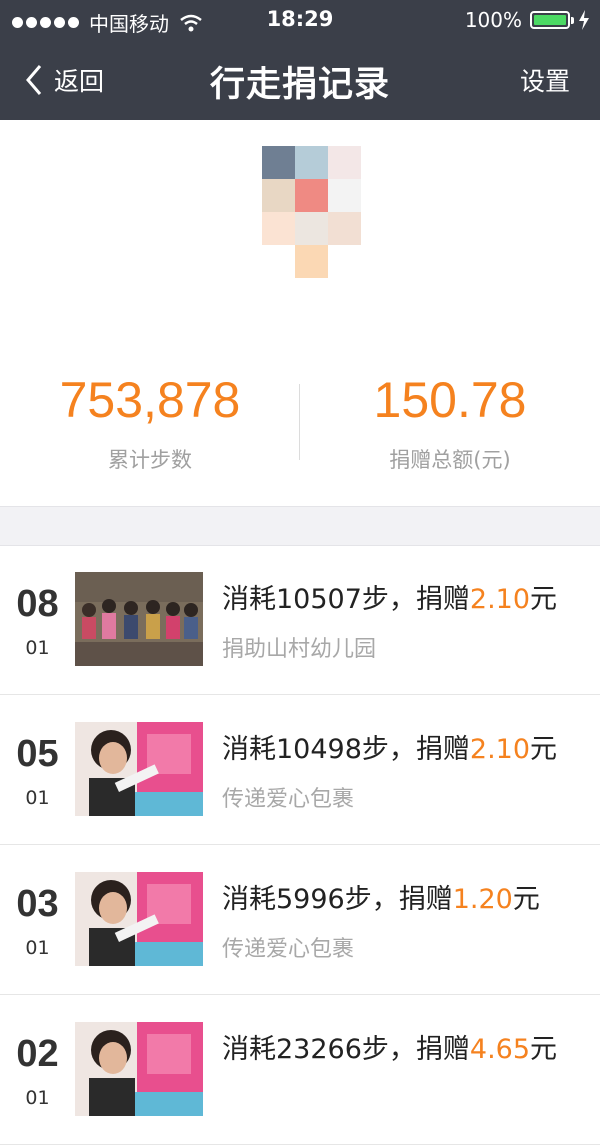 This screenshot has height=1145, width=600. What do you see at coordinates (390, 749) in the screenshot?
I see `record-summary: 消耗10498步，捐赠2.10元` at bounding box center [390, 749].